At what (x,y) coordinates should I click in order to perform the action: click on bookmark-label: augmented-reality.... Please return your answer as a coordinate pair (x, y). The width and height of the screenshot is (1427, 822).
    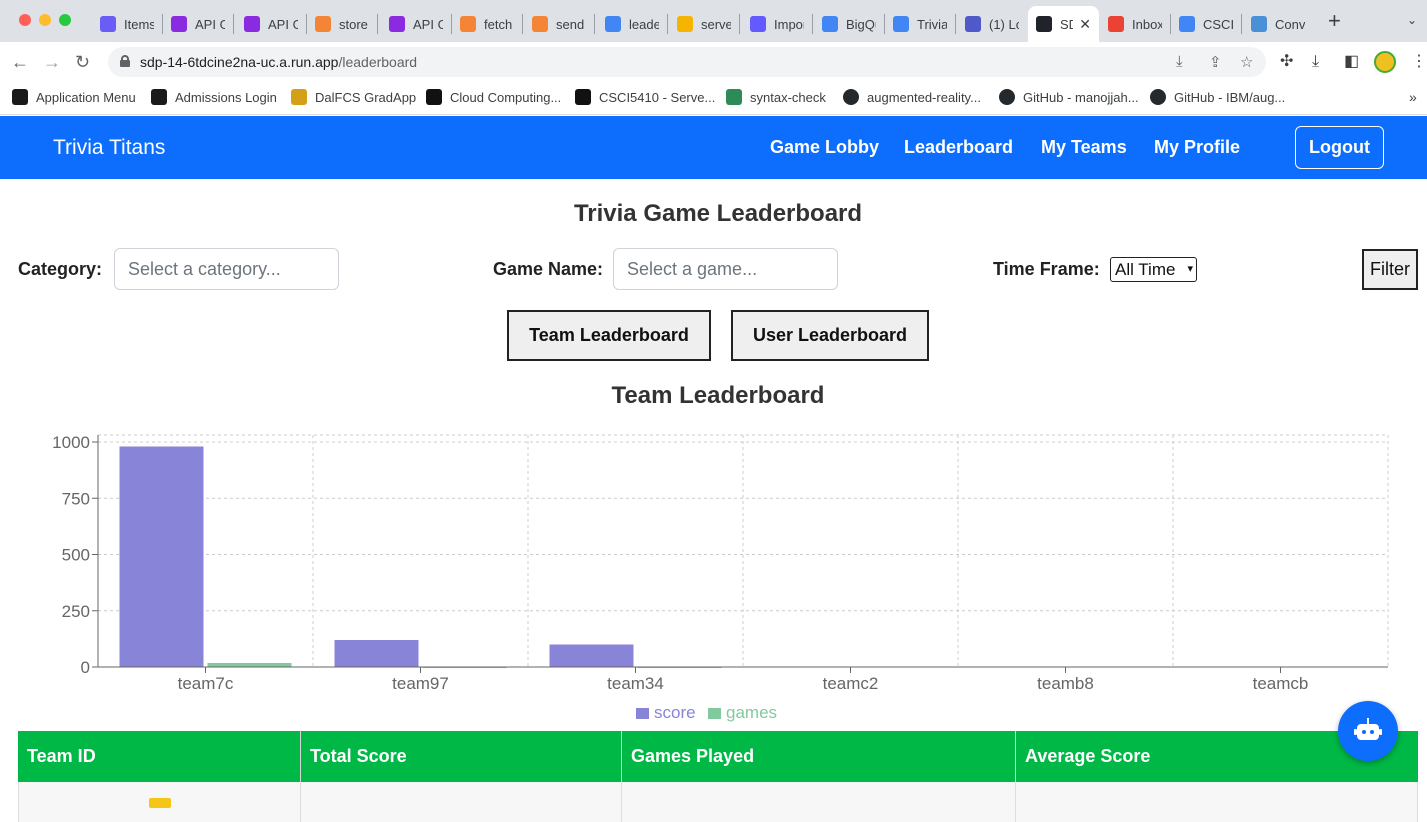
    Looking at the image, I should click on (924, 97).